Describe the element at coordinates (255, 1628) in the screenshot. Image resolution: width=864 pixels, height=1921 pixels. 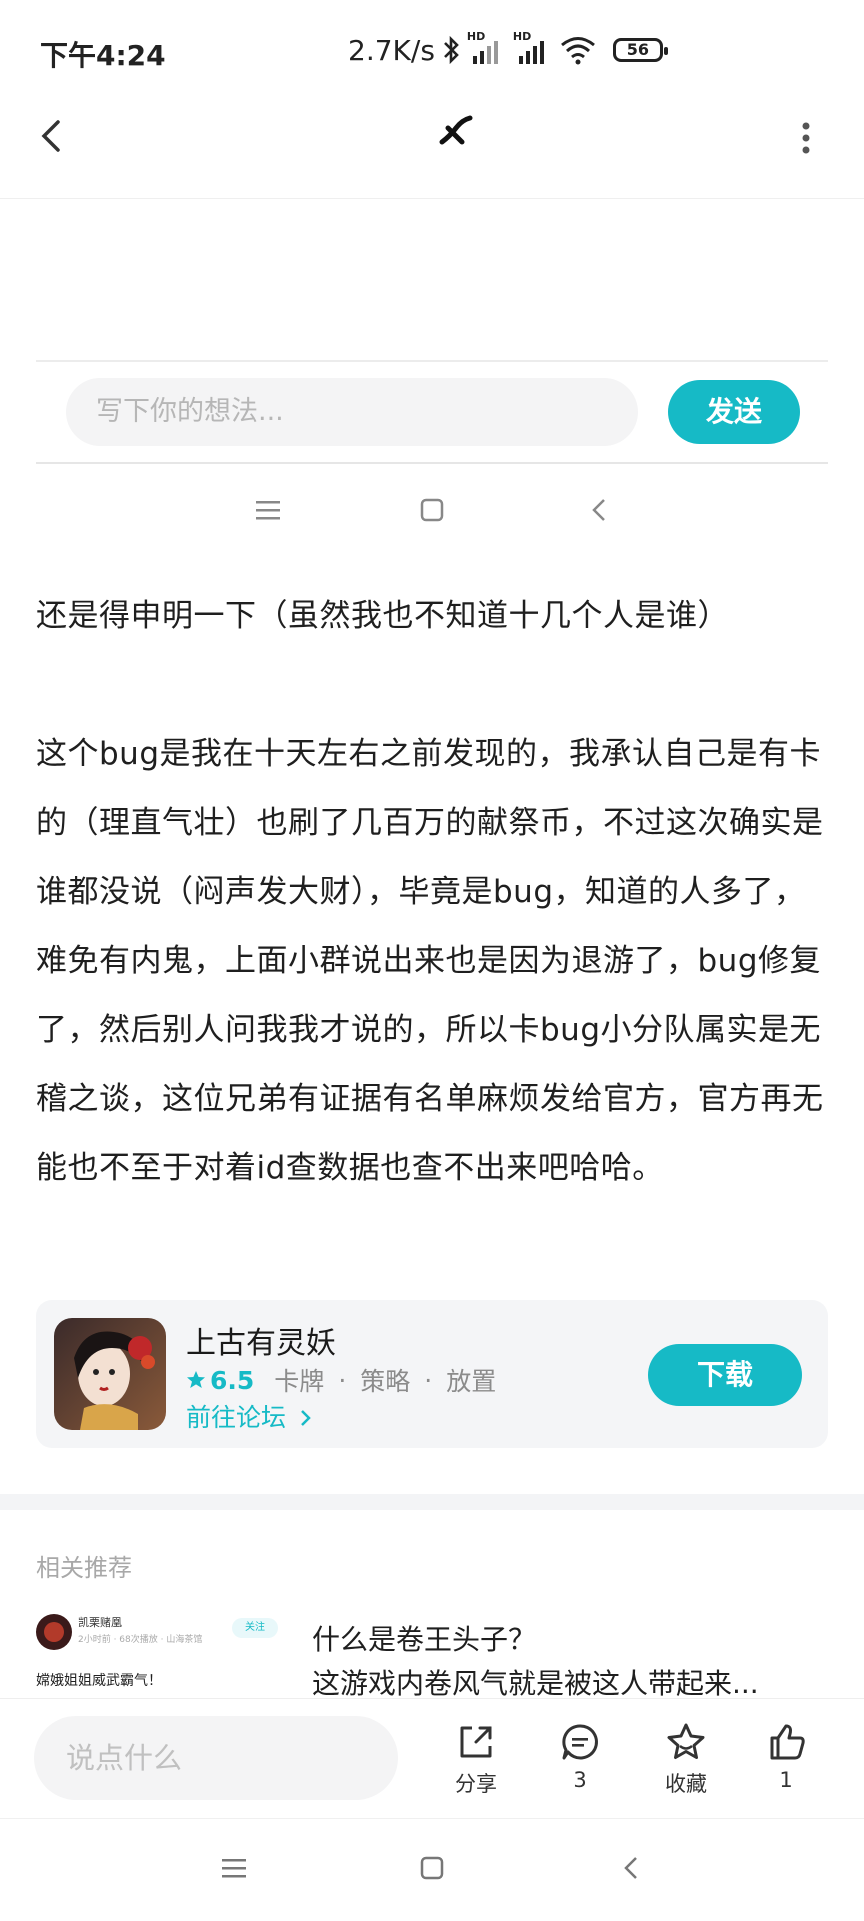
I see `thumb-follow: 关注` at that location.